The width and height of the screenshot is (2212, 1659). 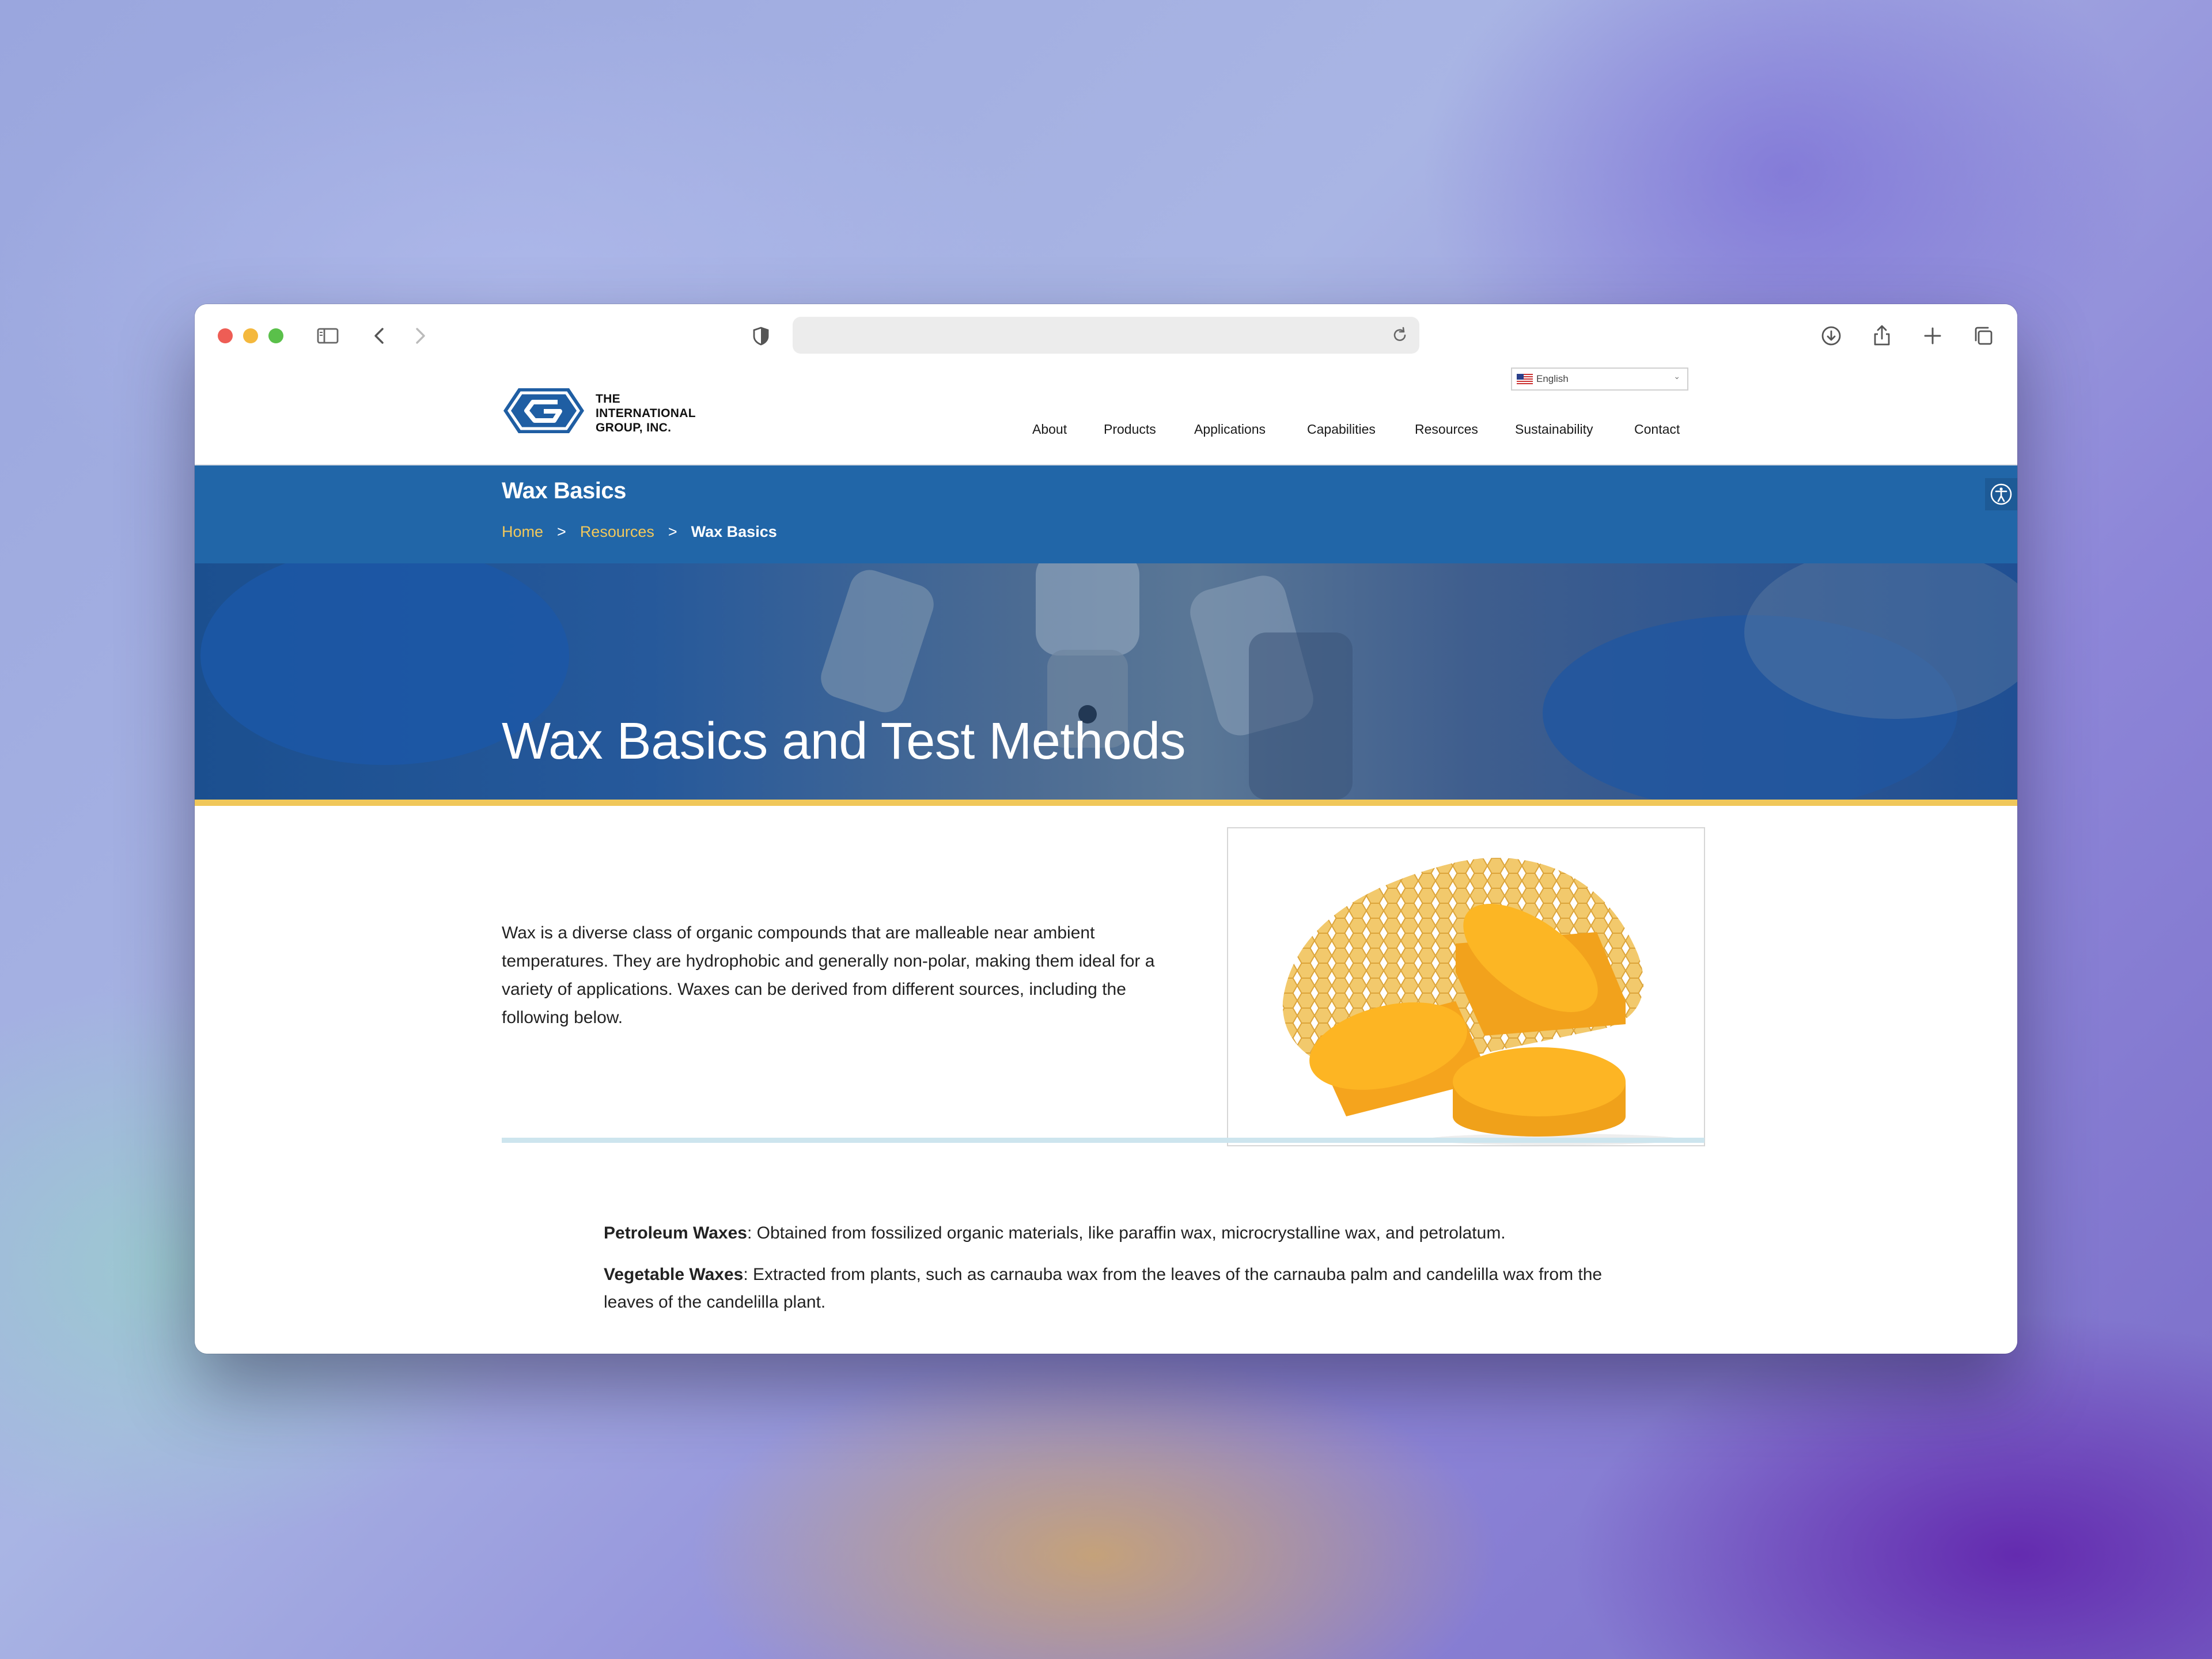 I want to click on language-select: English ⌄, so click(x=1599, y=379).